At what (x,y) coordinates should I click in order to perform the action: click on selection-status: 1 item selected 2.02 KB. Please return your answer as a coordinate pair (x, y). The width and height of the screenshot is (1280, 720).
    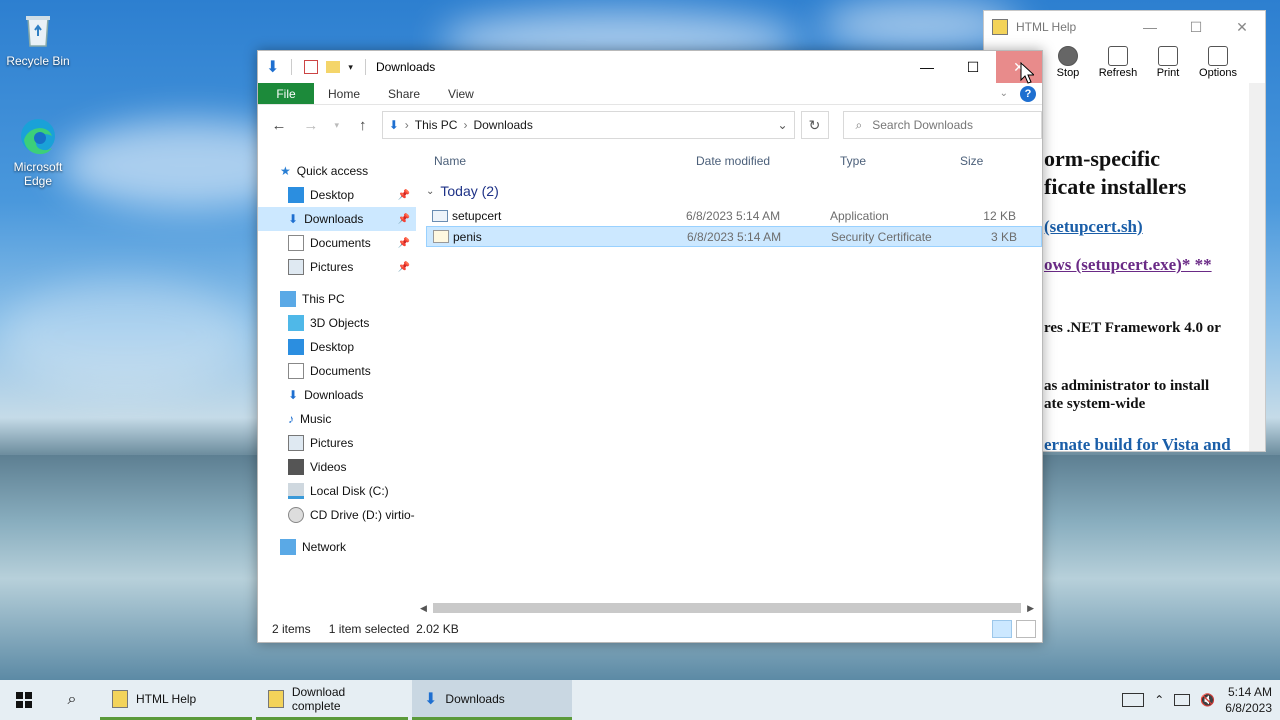
    Looking at the image, I should click on (394, 629).